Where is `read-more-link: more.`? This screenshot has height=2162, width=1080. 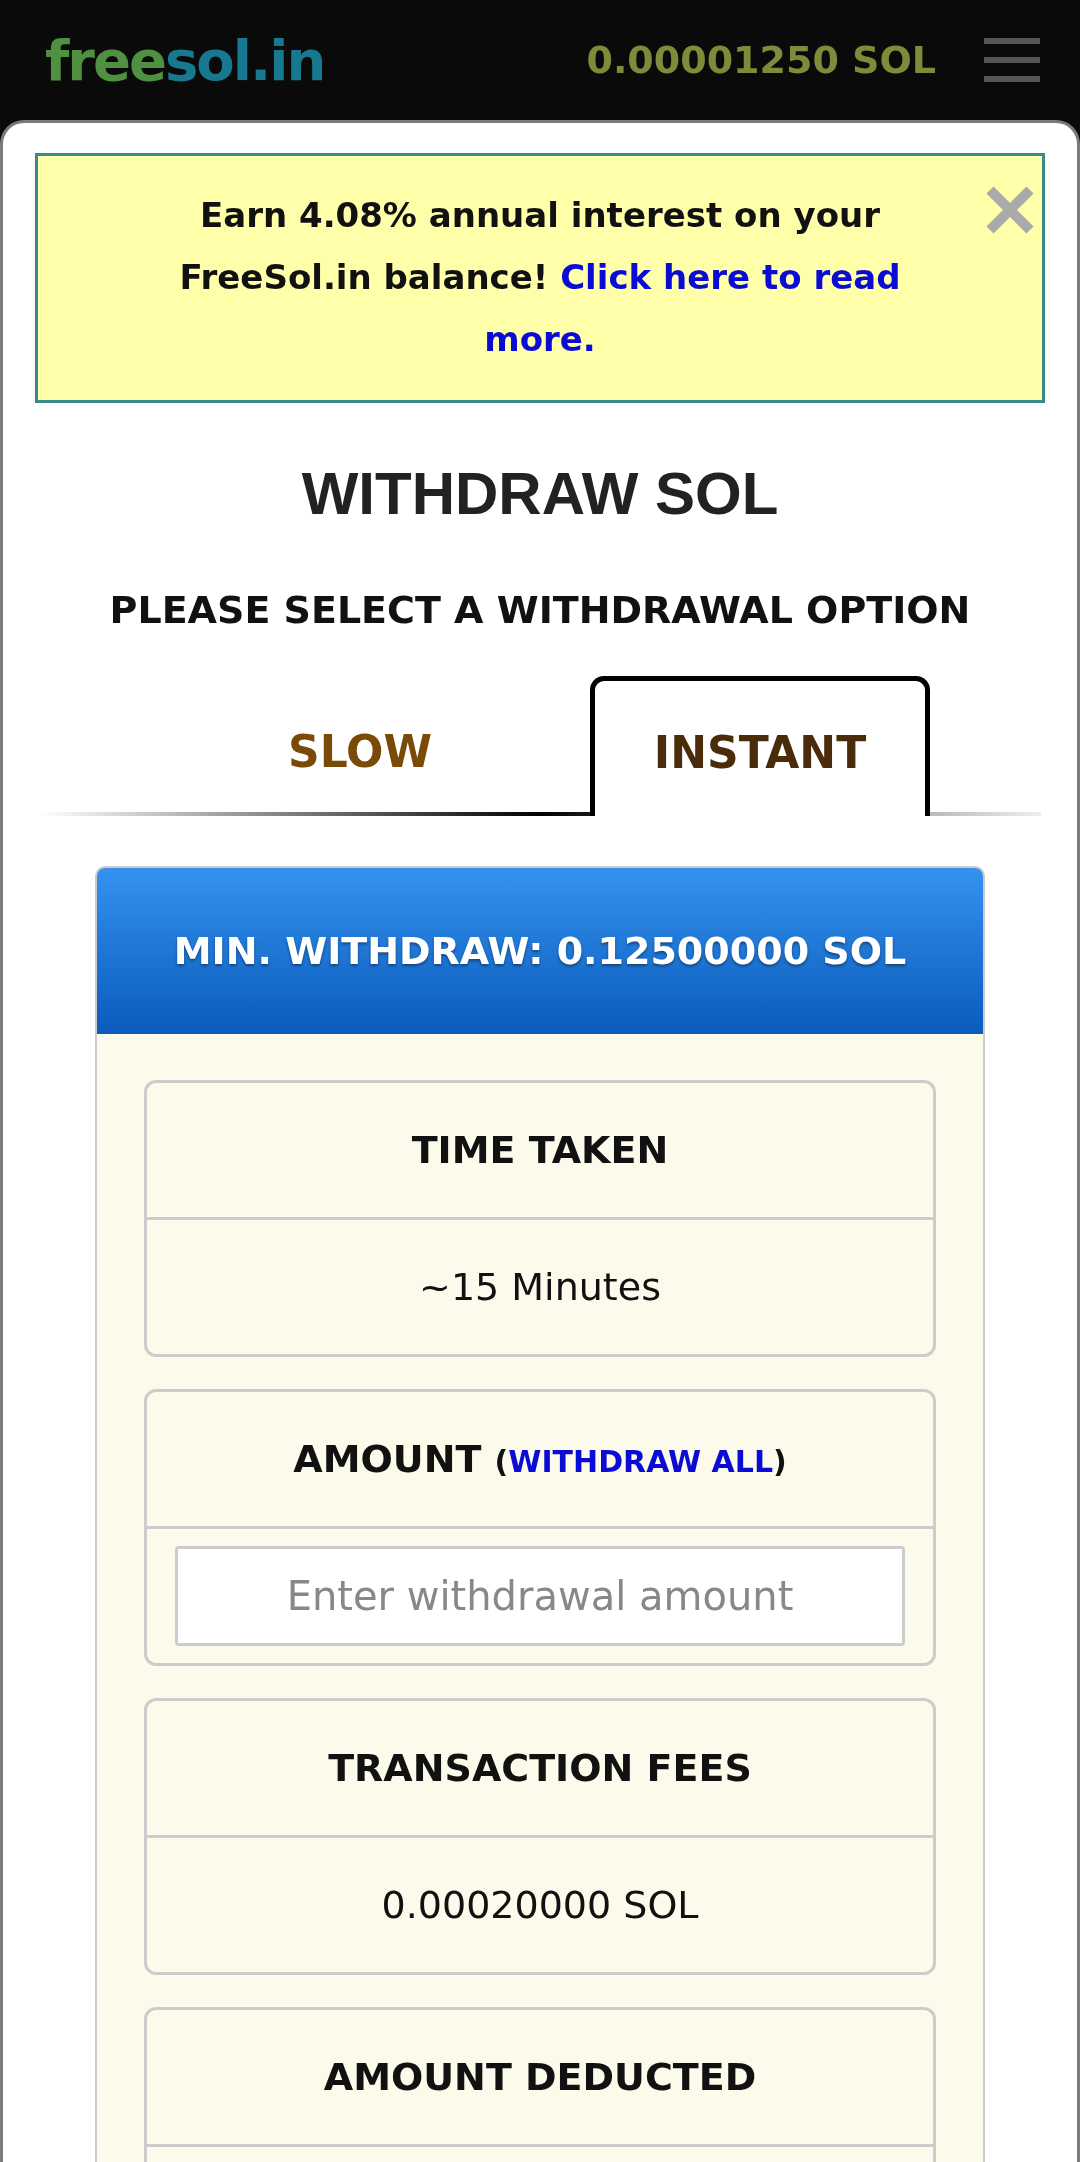 read-more-link: more. is located at coordinates (540, 339).